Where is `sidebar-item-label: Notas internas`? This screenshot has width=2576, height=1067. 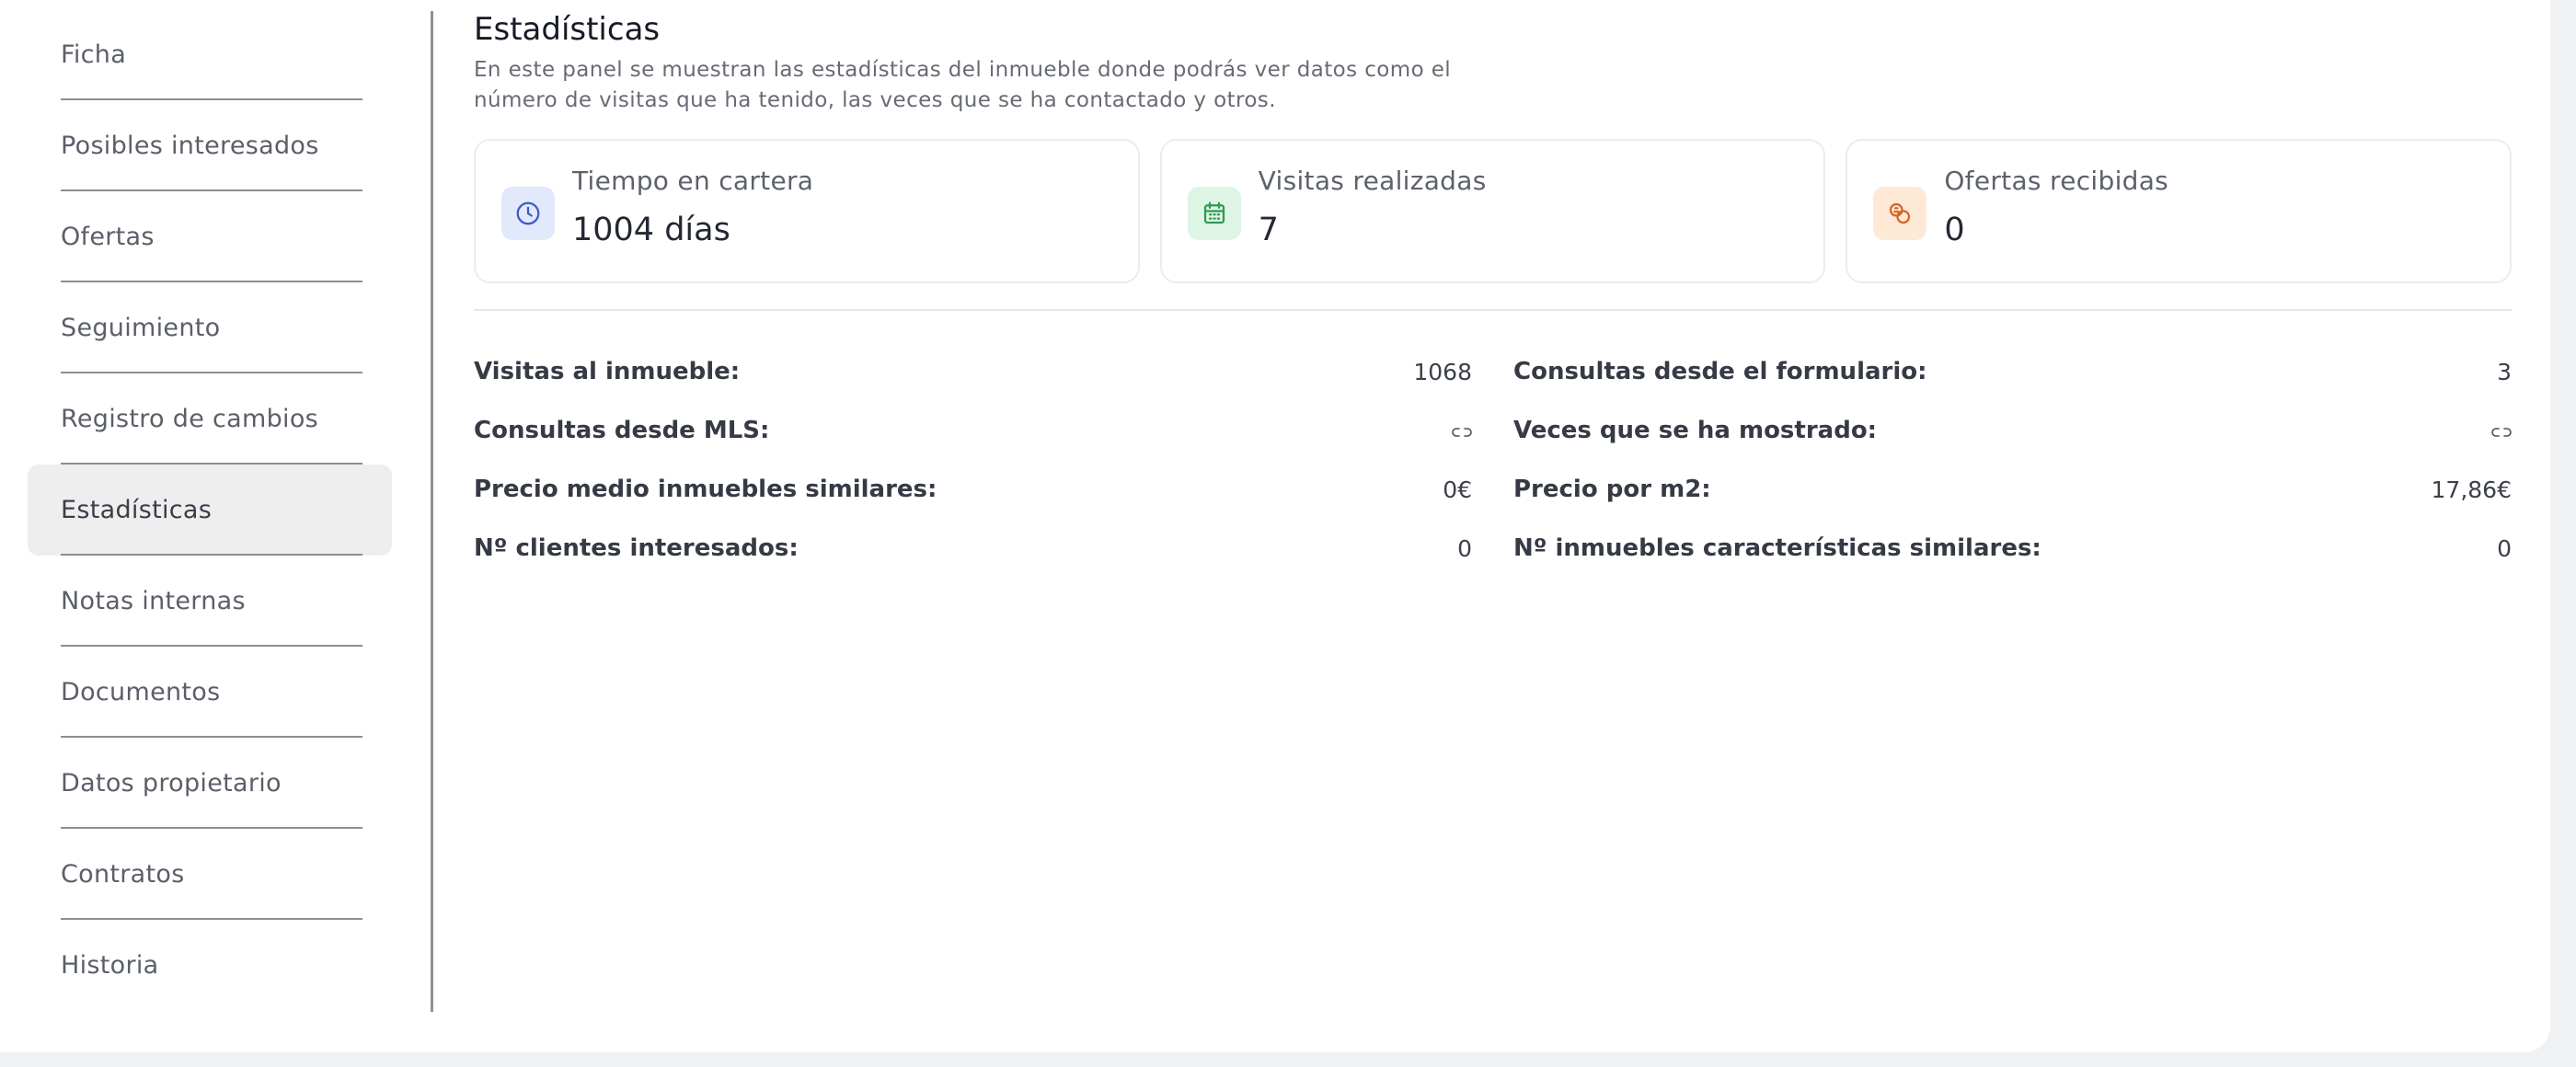
sidebar-item-label: Notas internas is located at coordinates (153, 601).